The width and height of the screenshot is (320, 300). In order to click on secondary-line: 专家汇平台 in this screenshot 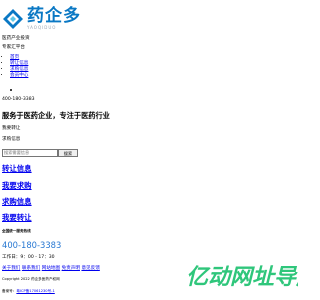, I will do `click(13, 47)`.